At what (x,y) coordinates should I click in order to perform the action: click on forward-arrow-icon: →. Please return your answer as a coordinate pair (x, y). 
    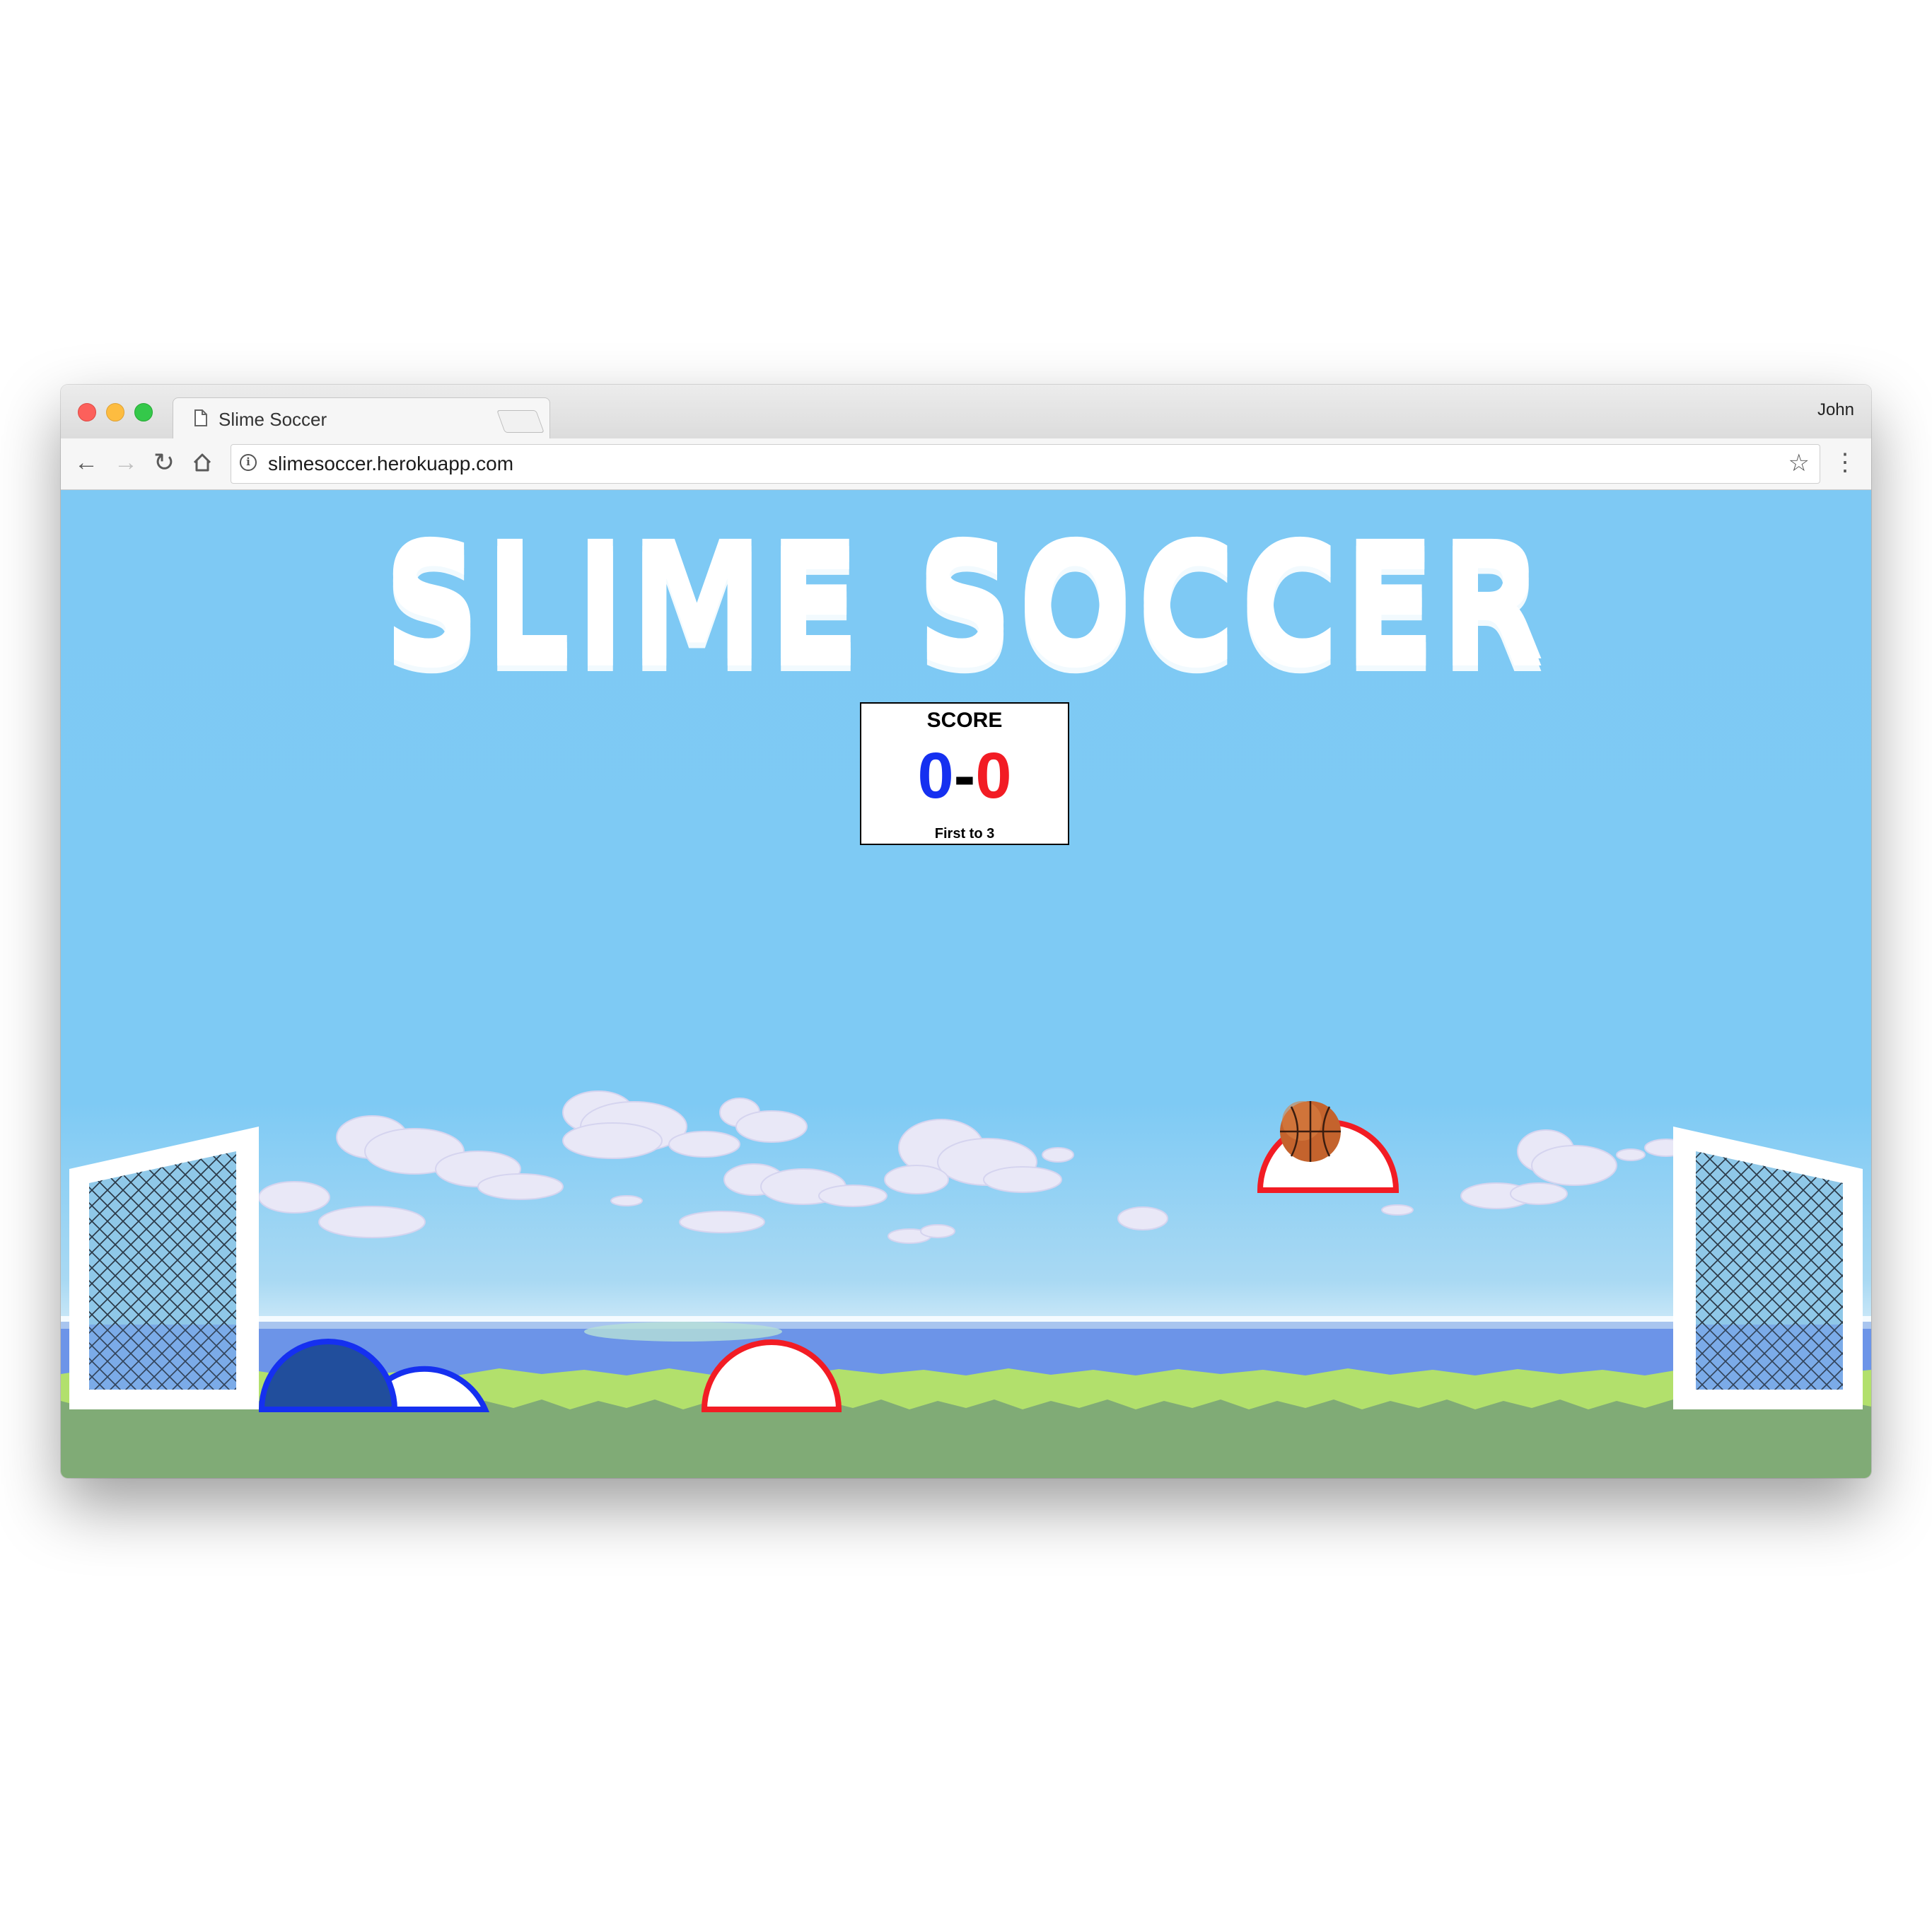
    Looking at the image, I should click on (126, 462).